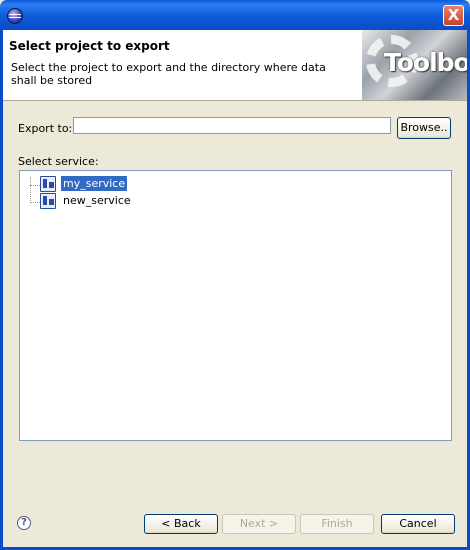 The image size is (470, 550). Describe the element at coordinates (232, 125) in the screenshot. I see `export-path-input` at that location.